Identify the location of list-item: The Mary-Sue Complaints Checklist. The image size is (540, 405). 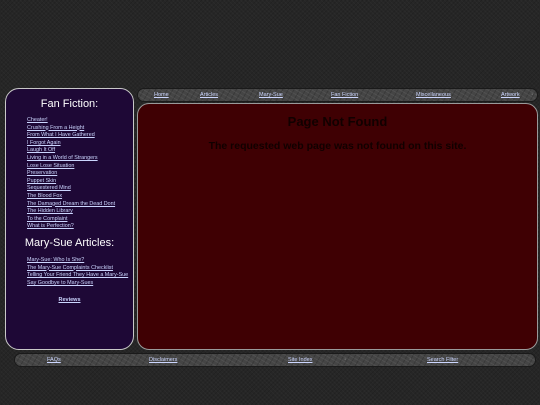
(77, 269).